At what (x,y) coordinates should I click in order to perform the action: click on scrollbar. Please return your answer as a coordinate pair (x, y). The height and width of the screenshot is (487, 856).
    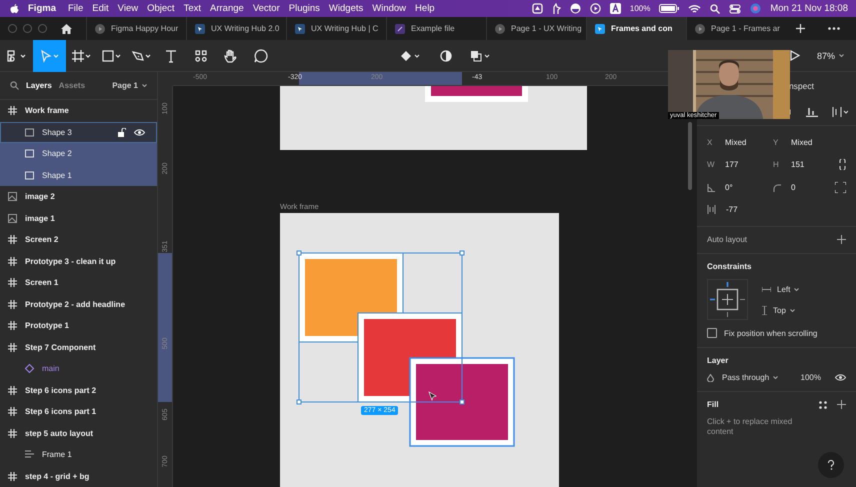
    Looking at the image, I should click on (690, 156).